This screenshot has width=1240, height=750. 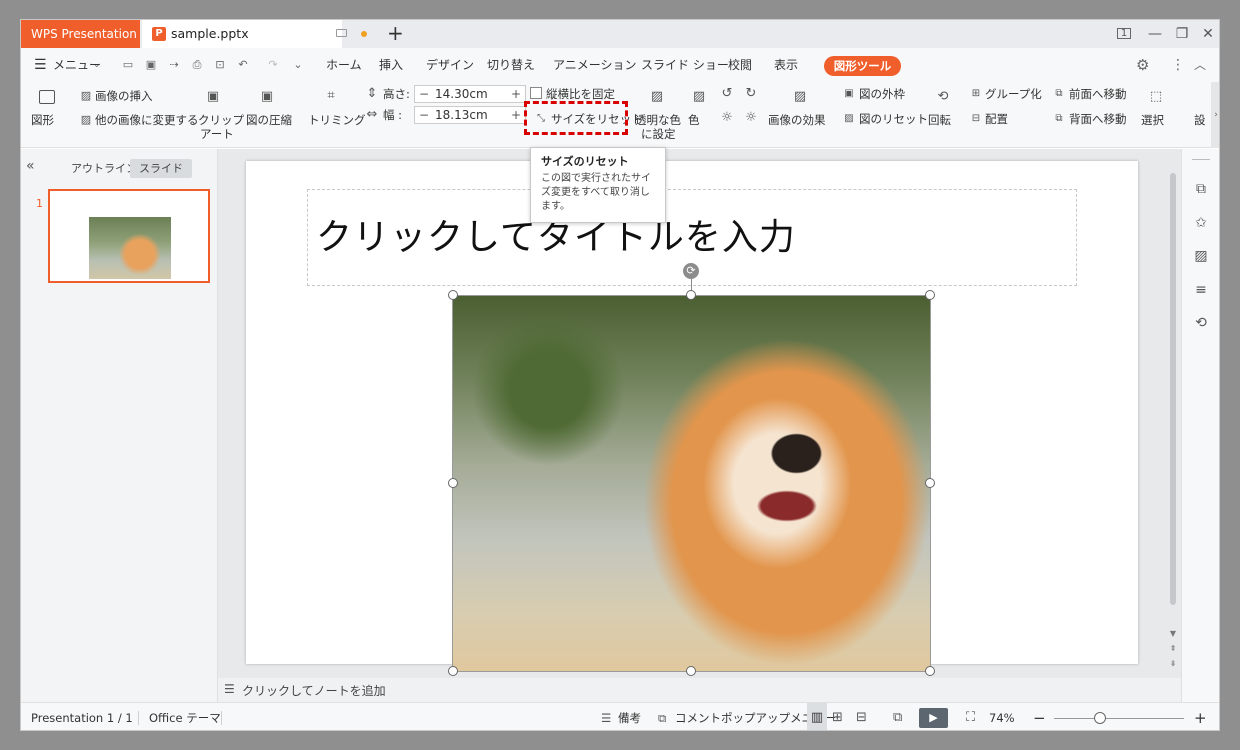 What do you see at coordinates (269, 120) in the screenshot?
I see `compress-button: 図の圧縮` at bounding box center [269, 120].